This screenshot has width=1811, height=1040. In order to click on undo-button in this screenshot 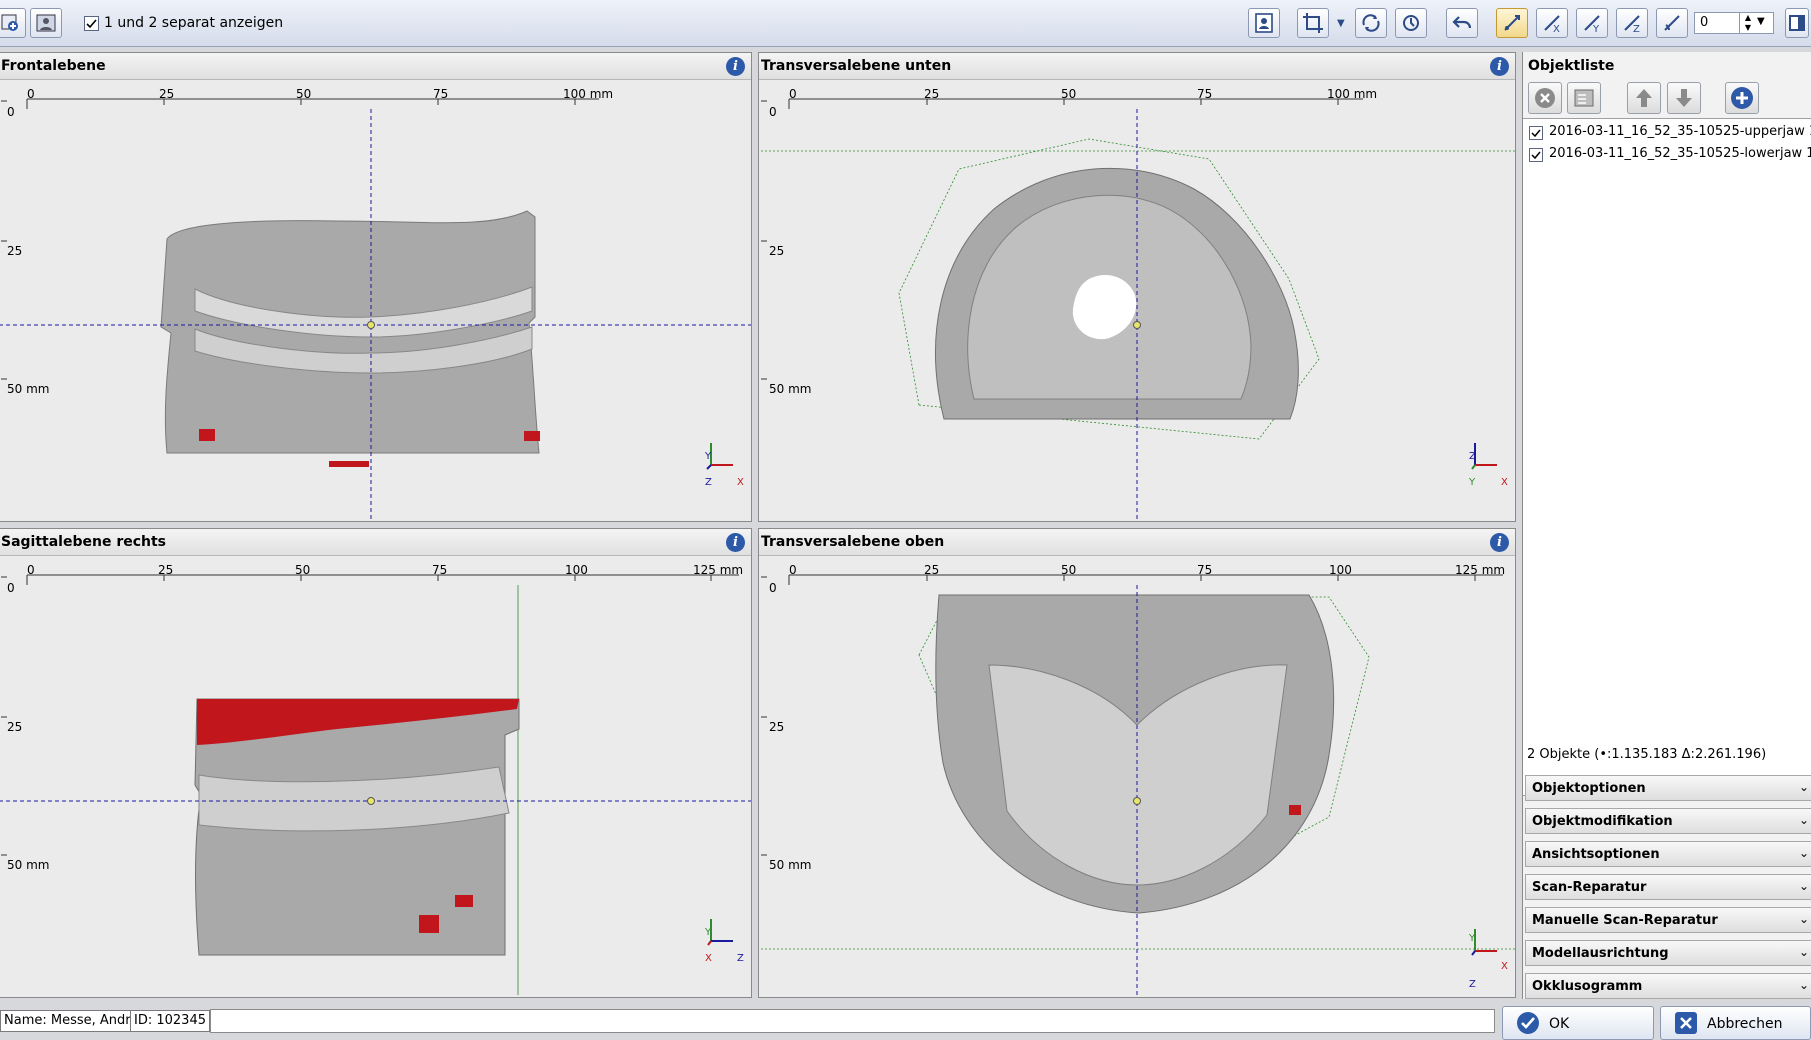, I will do `click(1462, 23)`.